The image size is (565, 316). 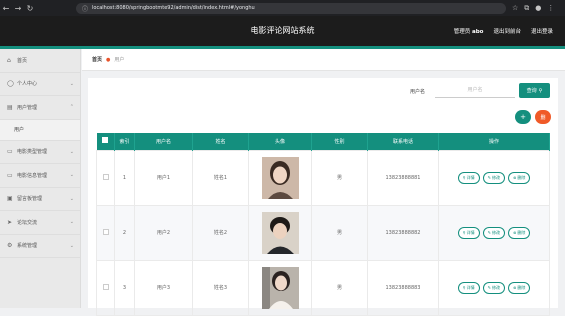 What do you see at coordinates (339, 141) in the screenshot?
I see `column-header: 性别` at bounding box center [339, 141].